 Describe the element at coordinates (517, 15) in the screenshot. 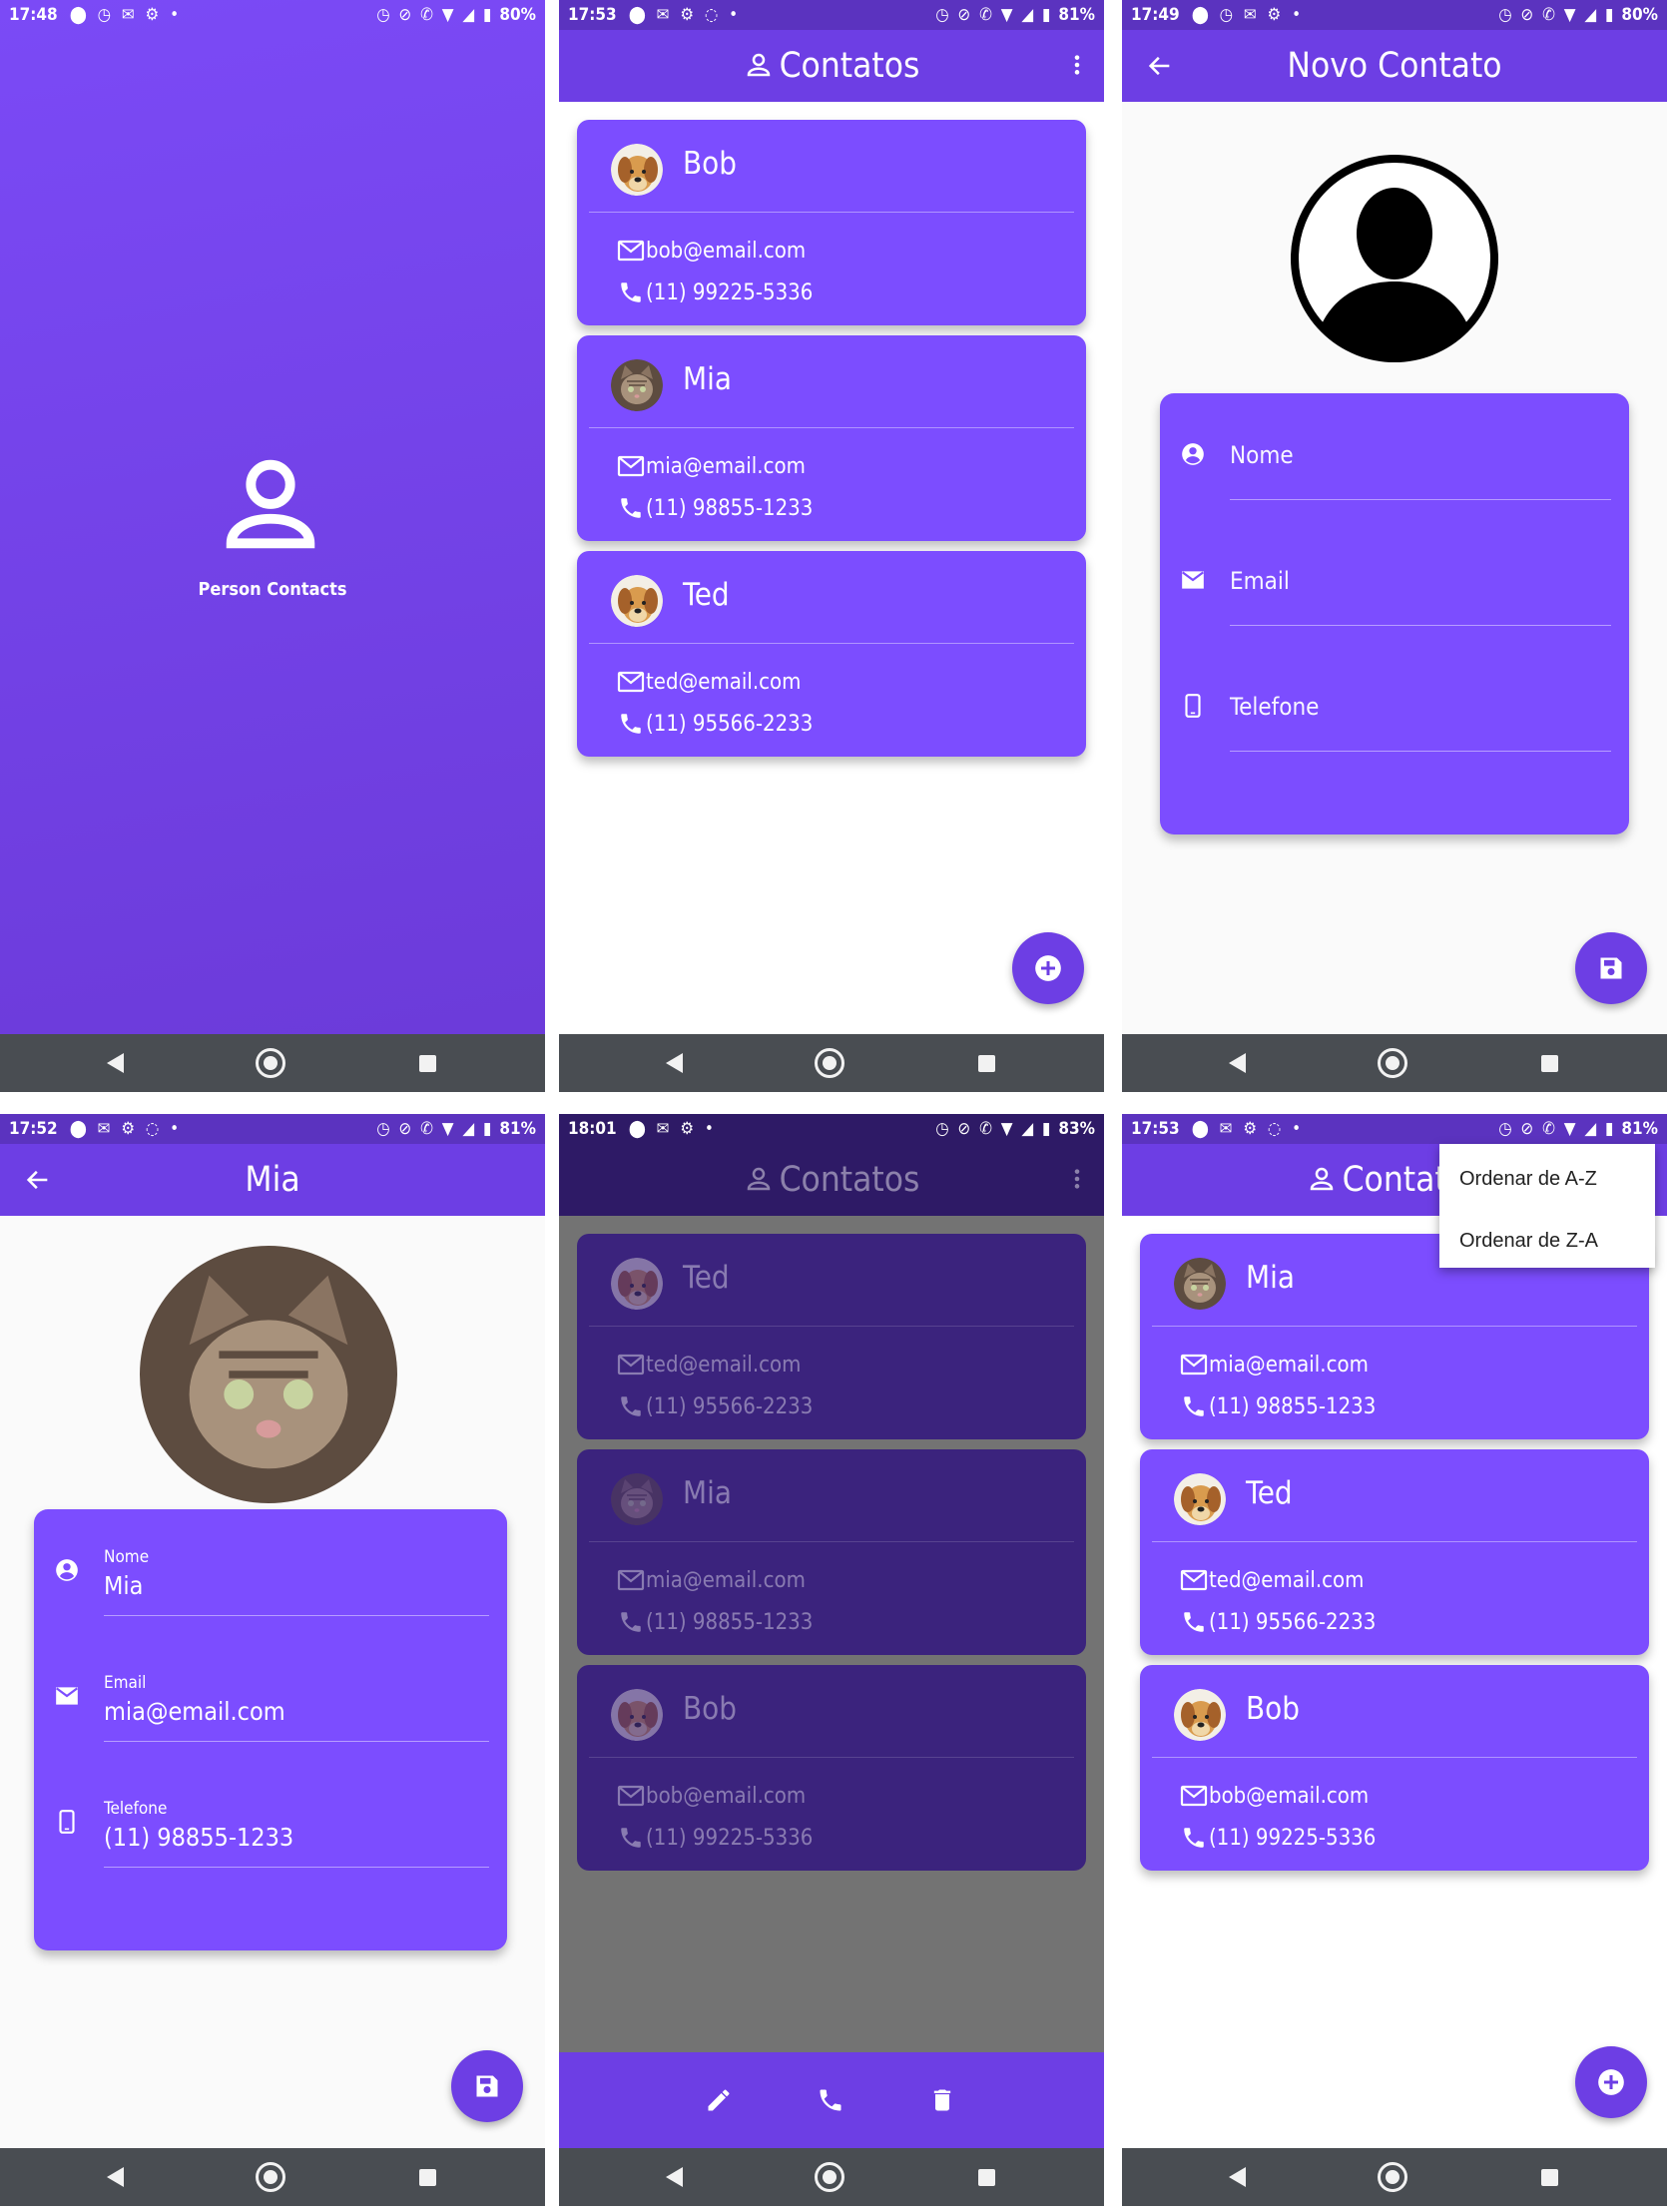

I see `battery-level: 80%` at that location.